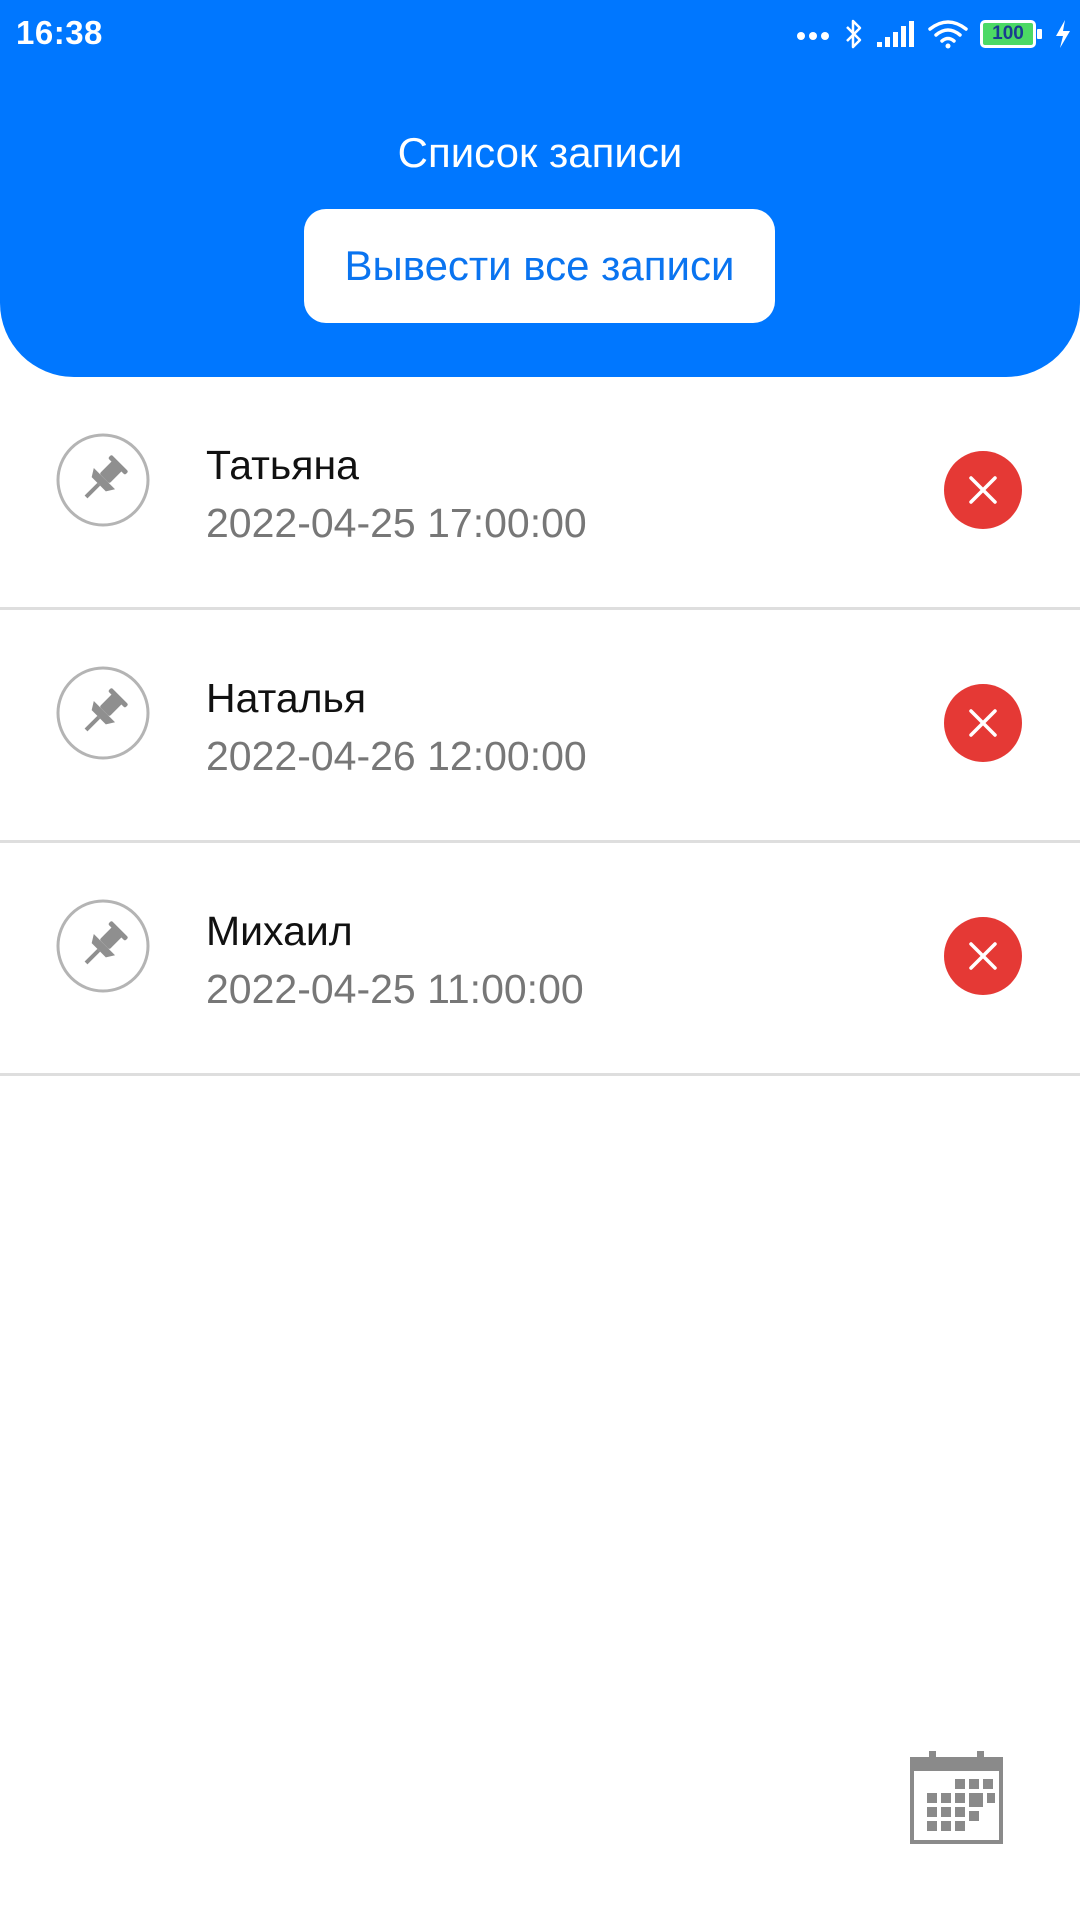  I want to click on record-row: Михаил 2022-04-25 11:00:00, so click(540, 959).